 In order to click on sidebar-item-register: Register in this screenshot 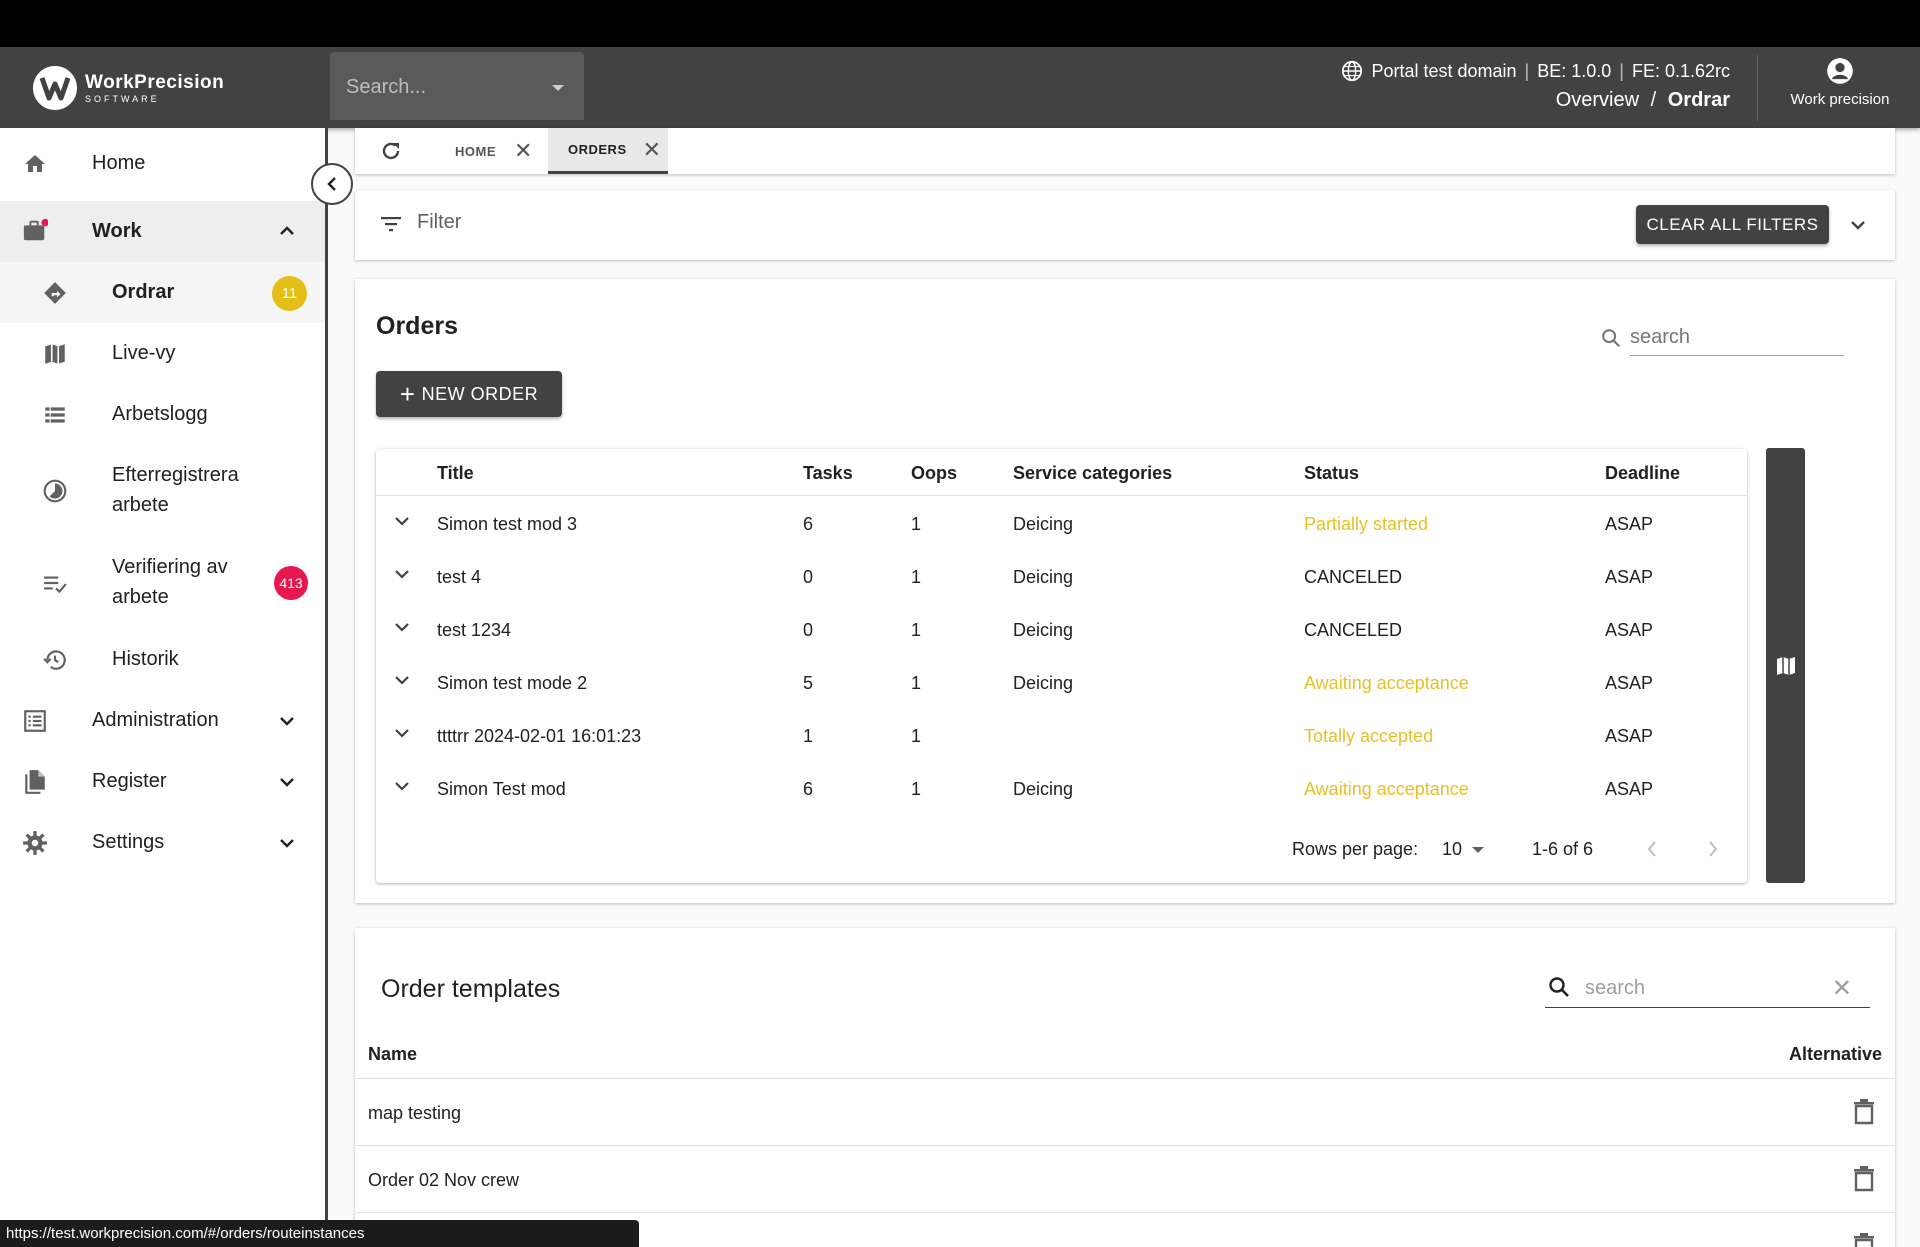, I will do `click(162, 781)`.